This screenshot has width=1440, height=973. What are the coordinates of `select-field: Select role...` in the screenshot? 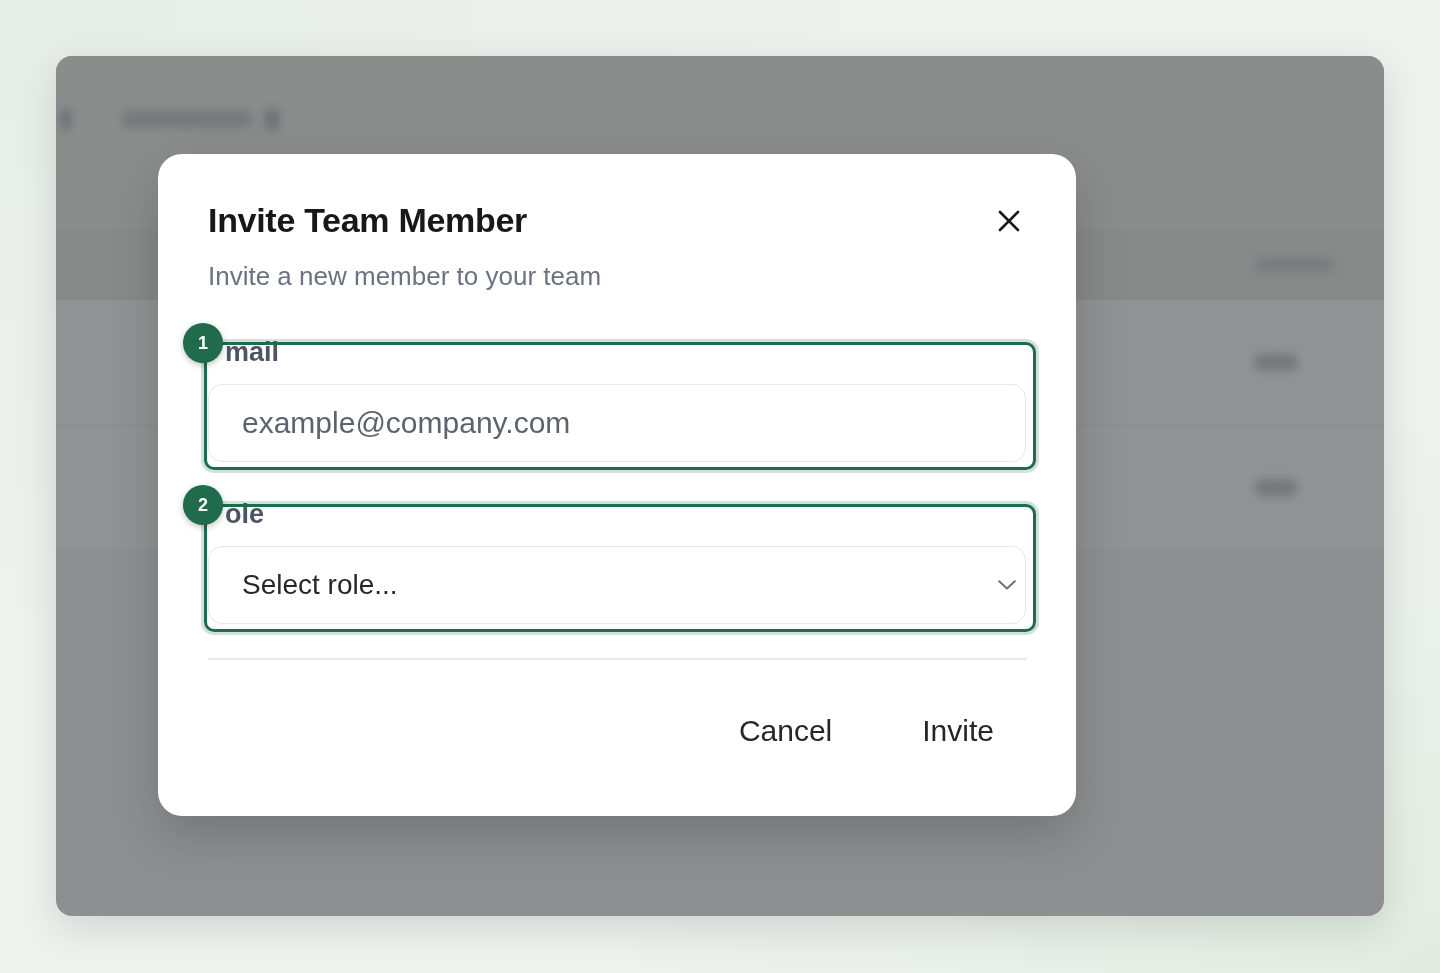 It's located at (617, 585).